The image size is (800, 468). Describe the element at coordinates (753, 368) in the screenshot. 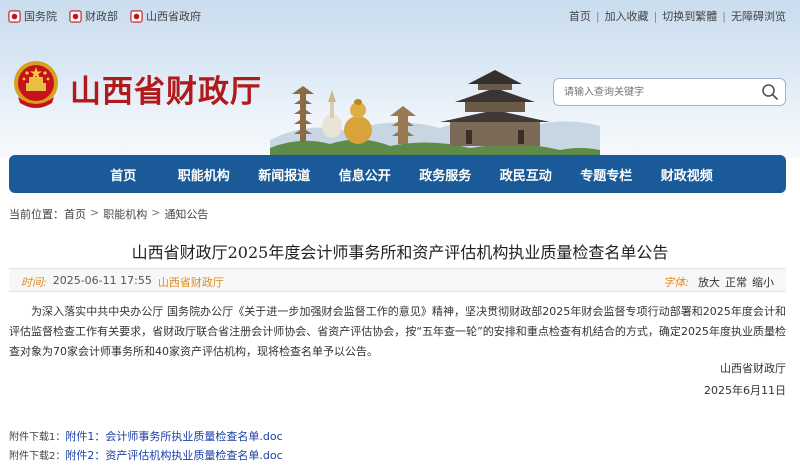

I see `article-signature: 山西省财政厅` at that location.